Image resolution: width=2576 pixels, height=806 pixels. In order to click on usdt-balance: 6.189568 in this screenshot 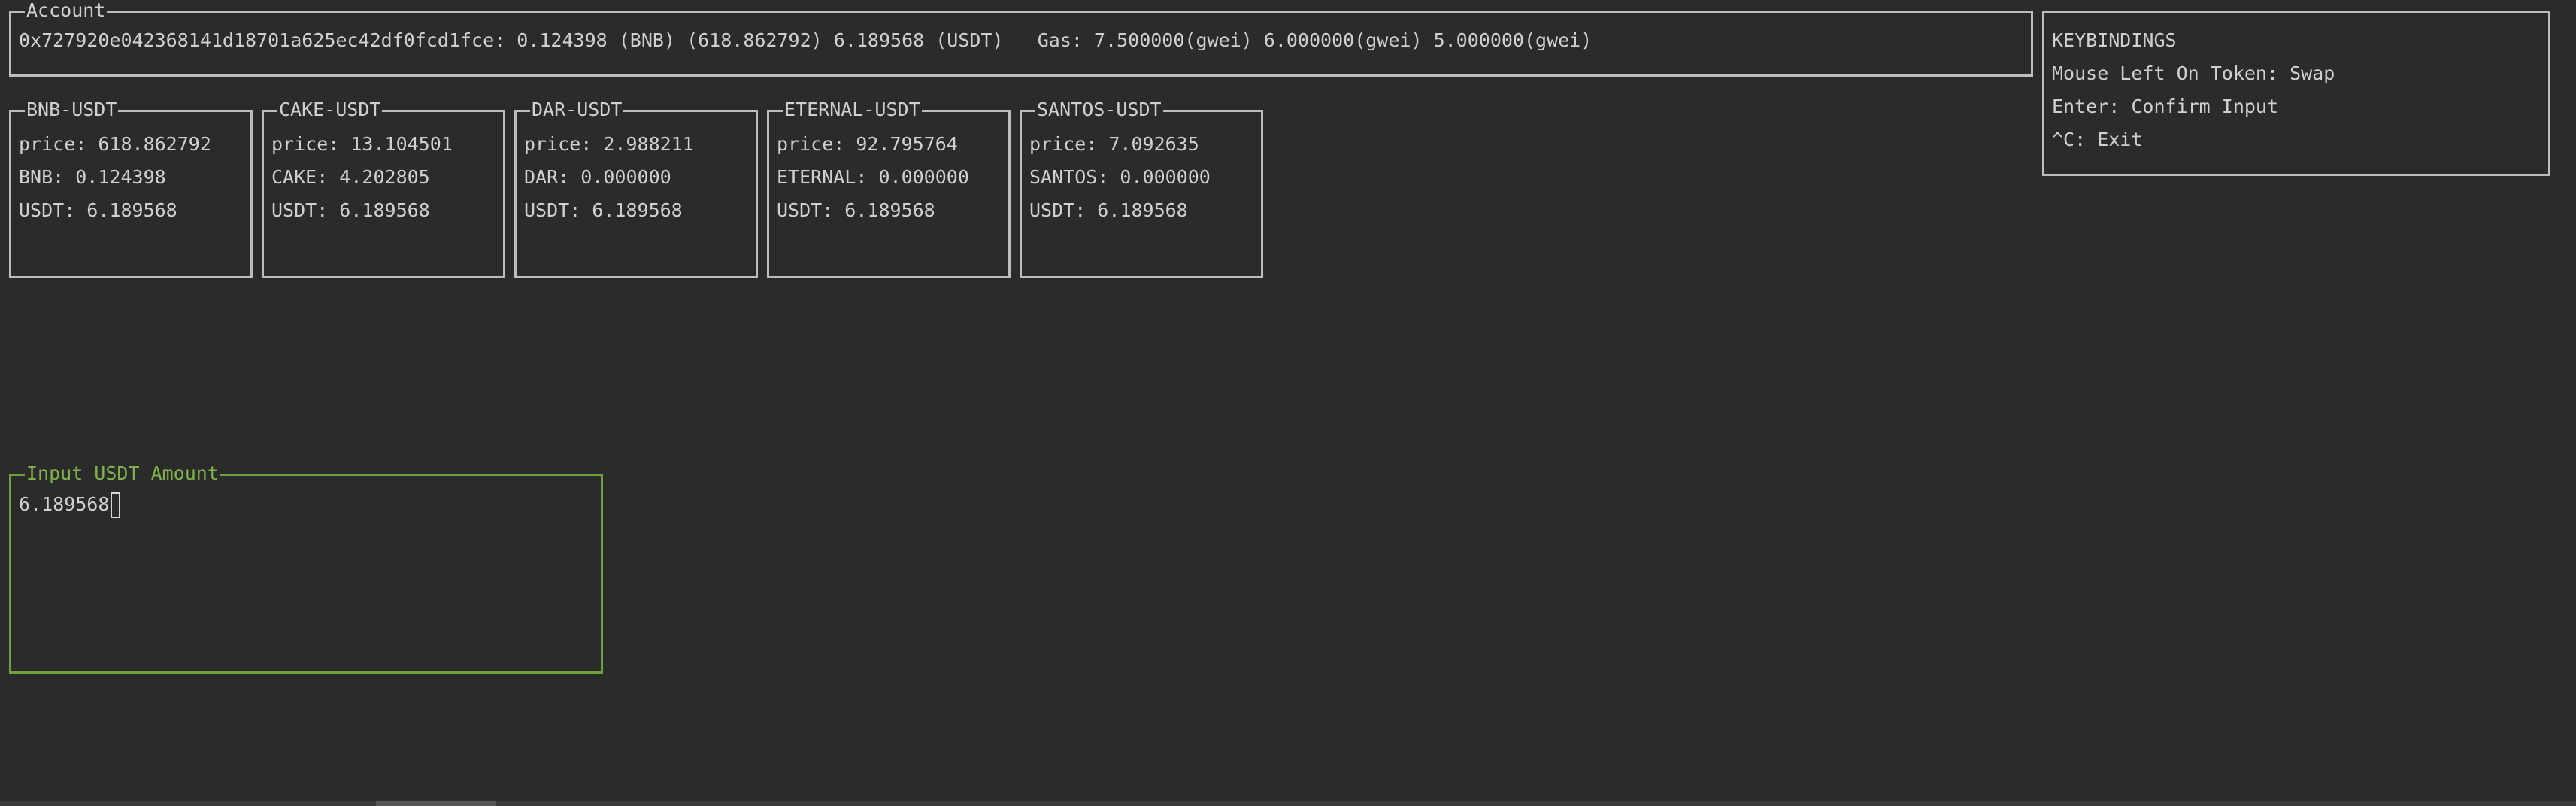, I will do `click(879, 40)`.